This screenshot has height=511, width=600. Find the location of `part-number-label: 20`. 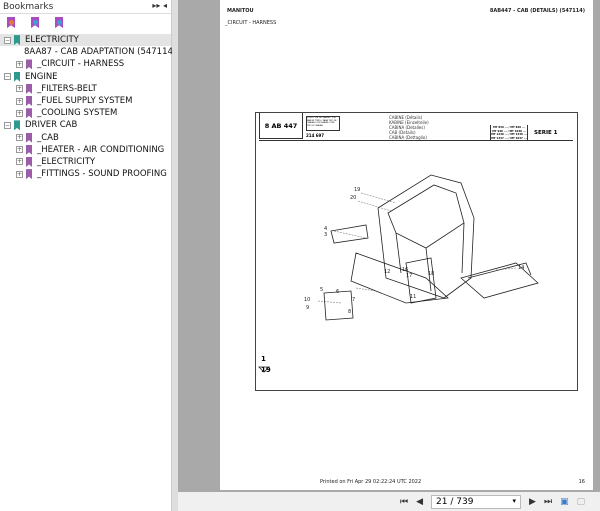

part-number-label: 20 is located at coordinates (353, 198).